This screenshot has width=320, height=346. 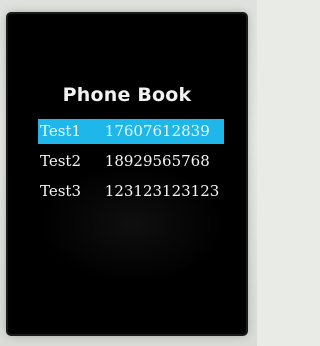 I want to click on contact-name: Test1, so click(x=60, y=131).